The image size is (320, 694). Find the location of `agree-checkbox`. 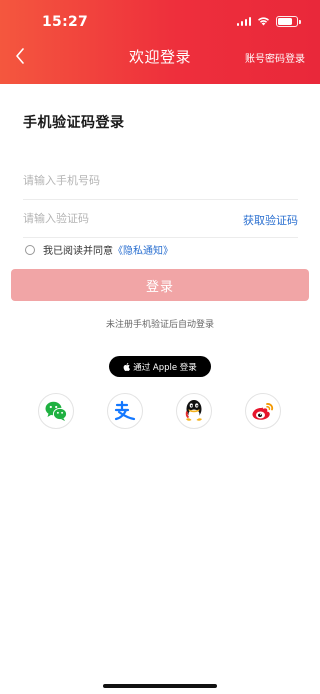

agree-checkbox is located at coordinates (30, 249).